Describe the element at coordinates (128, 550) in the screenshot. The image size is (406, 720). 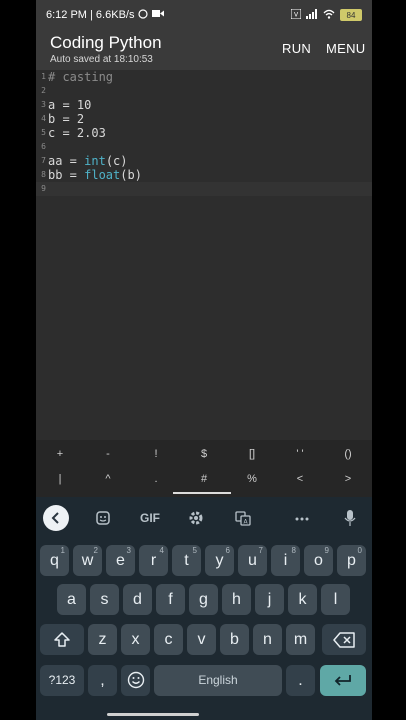
I see `key-alt-label: 3` at that location.